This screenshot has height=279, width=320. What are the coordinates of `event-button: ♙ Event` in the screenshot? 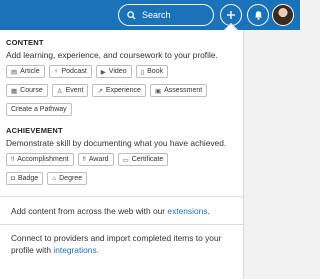 It's located at (70, 90).